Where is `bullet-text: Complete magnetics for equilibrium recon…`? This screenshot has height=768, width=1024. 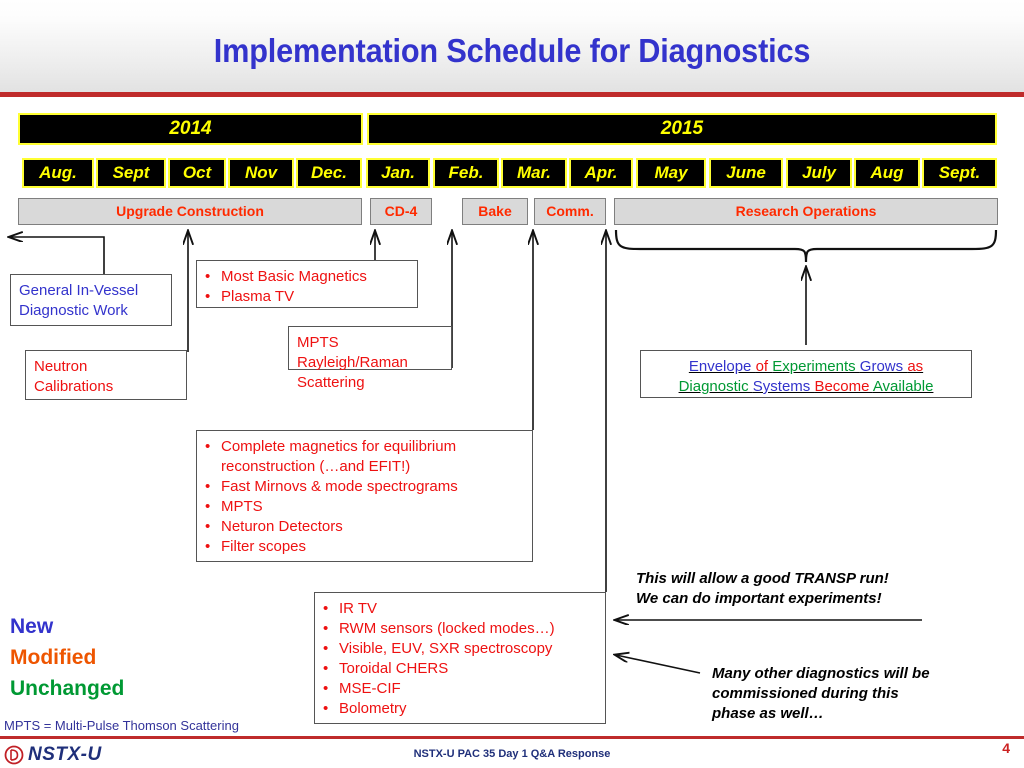
bullet-text: Complete magnetics for equilibrium recon… is located at coordinates (339, 456).